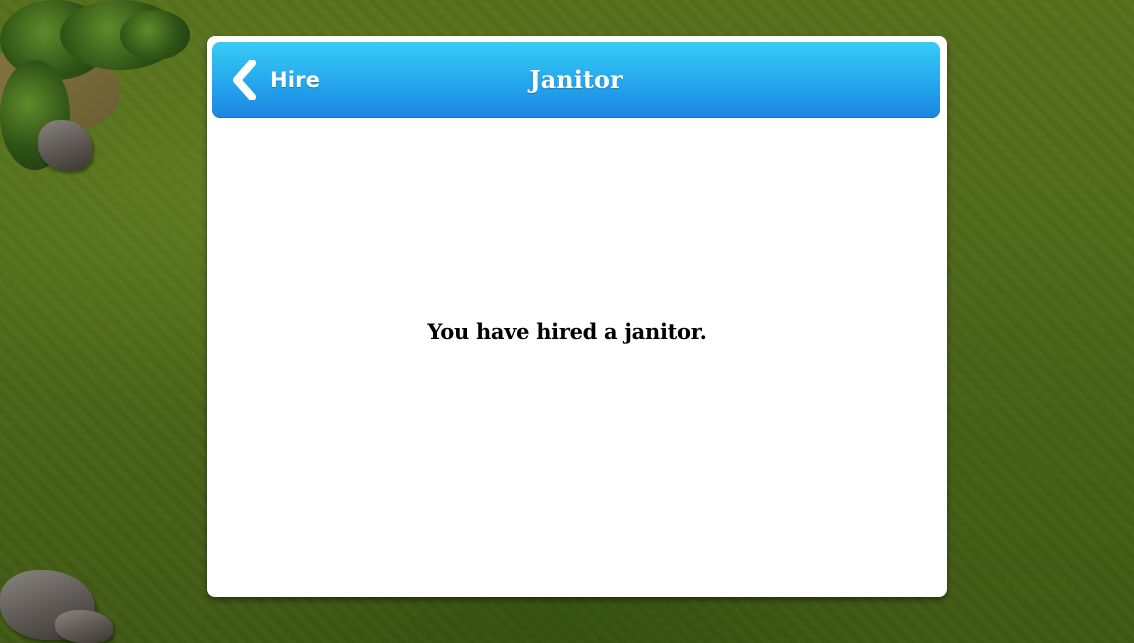 The image size is (1134, 643). Describe the element at coordinates (295, 80) in the screenshot. I see `back-button-label: Hire` at that location.